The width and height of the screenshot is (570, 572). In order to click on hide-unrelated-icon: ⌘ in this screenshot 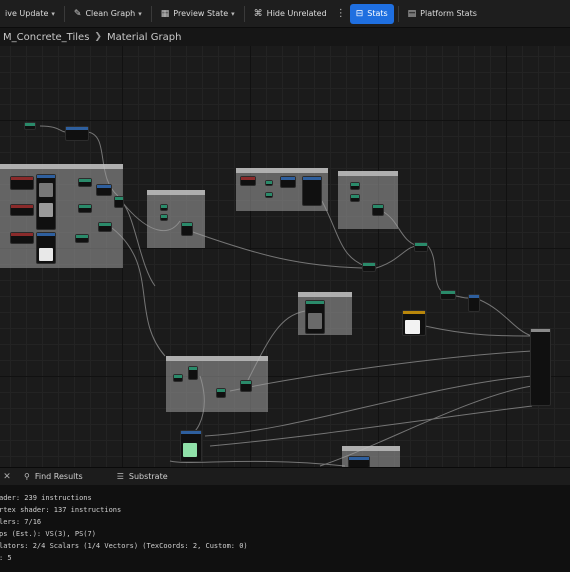, I will do `click(258, 13)`.